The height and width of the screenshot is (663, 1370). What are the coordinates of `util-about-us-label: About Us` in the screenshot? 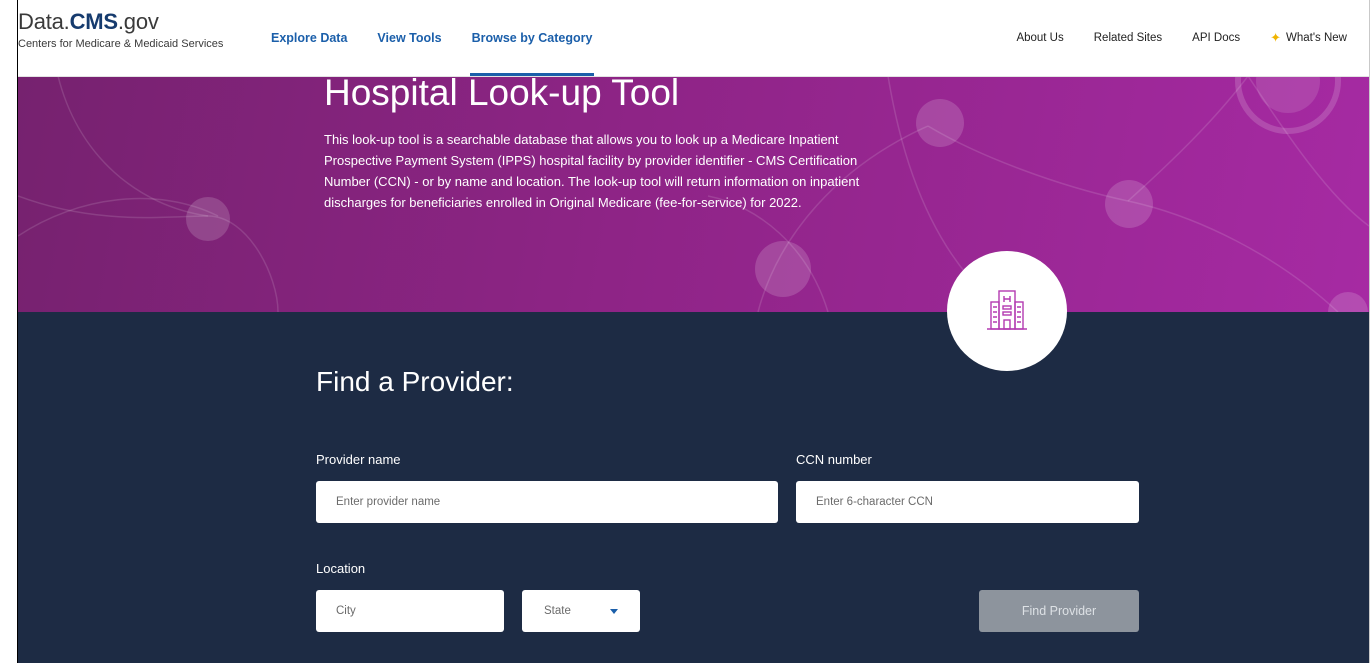 It's located at (1040, 38).